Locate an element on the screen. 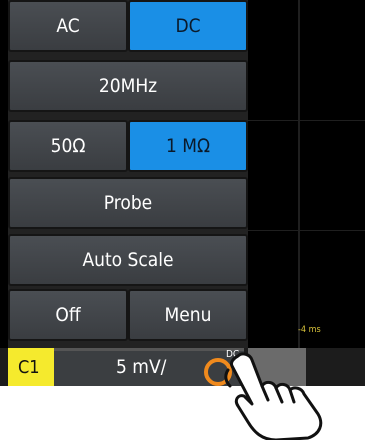  auto-scale-button: Auto Scale is located at coordinates (128, 260).